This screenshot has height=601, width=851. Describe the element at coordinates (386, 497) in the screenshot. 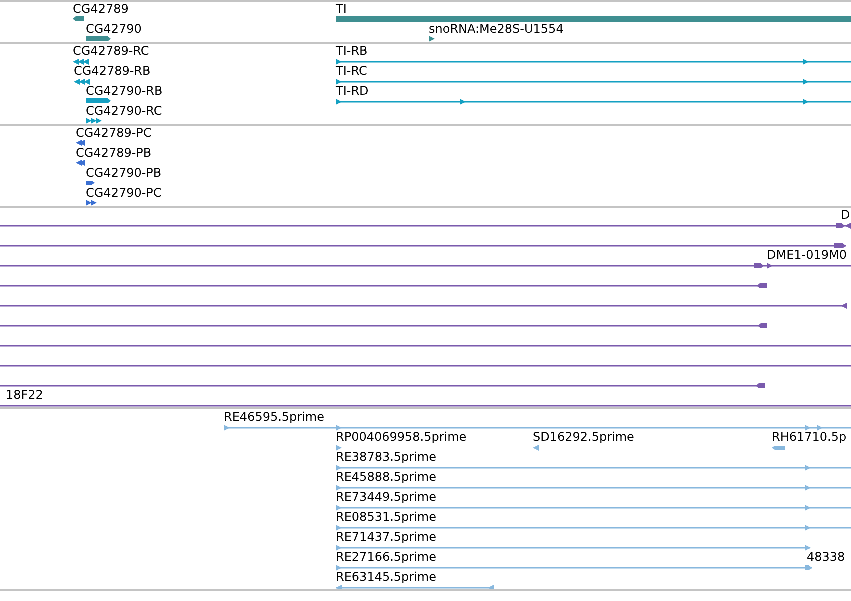

I see `feature-label: RE73449.5prime` at that location.